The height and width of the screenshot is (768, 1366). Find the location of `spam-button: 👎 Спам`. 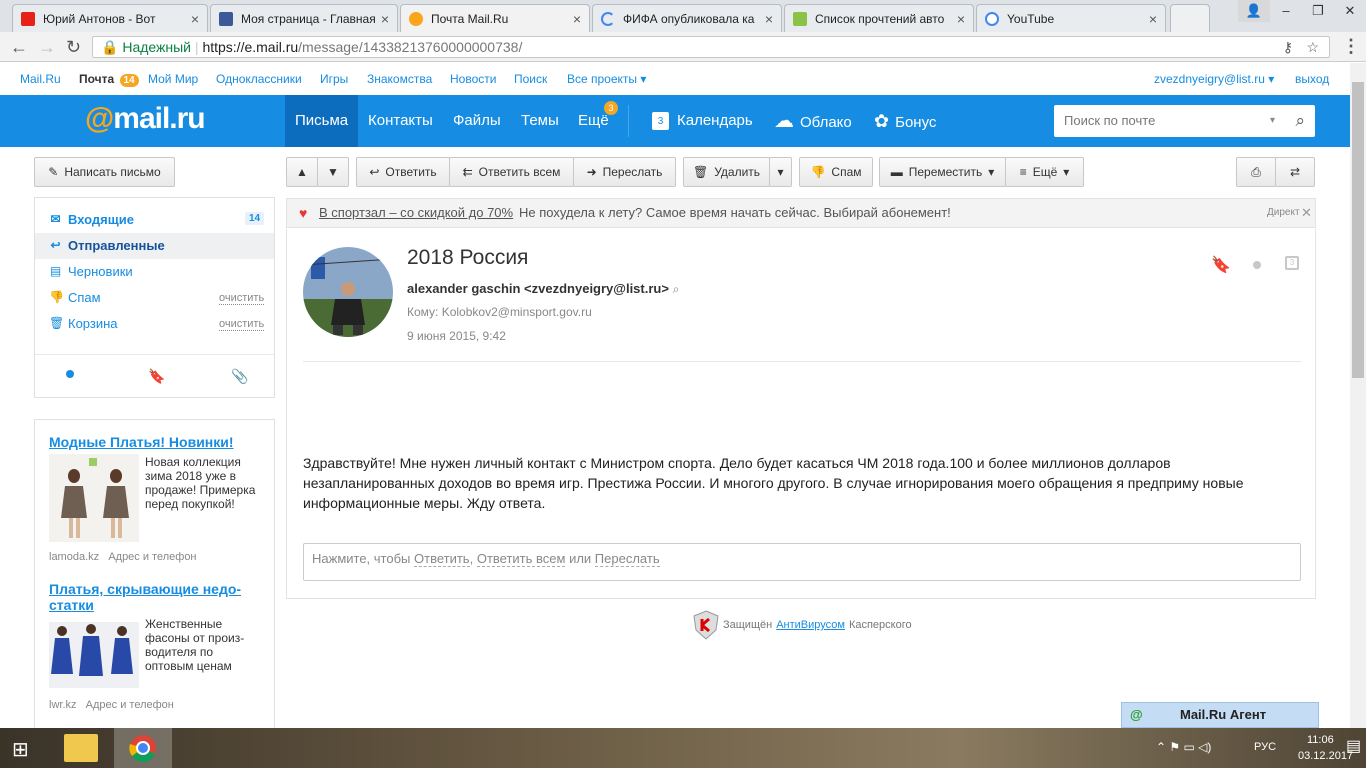

spam-button: 👎 Спам is located at coordinates (836, 172).